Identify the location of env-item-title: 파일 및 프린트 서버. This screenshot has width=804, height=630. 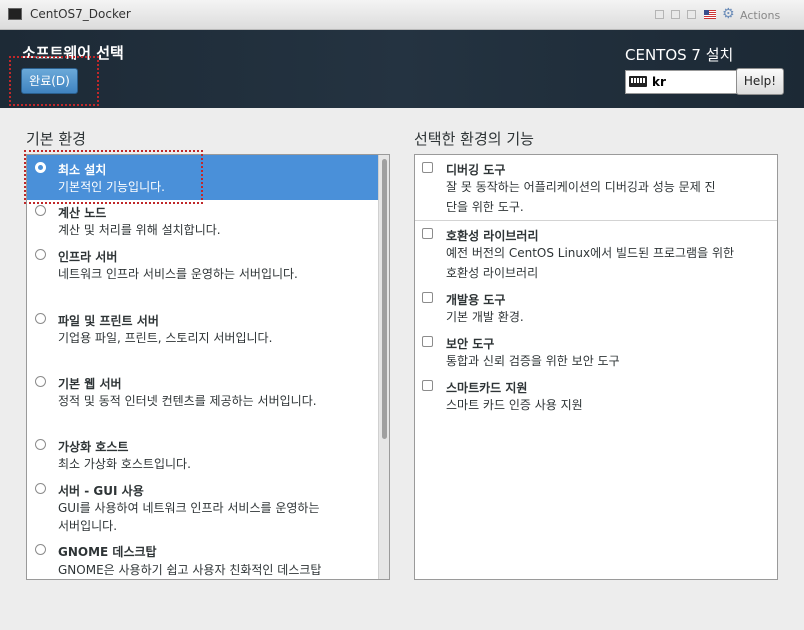
(108, 321).